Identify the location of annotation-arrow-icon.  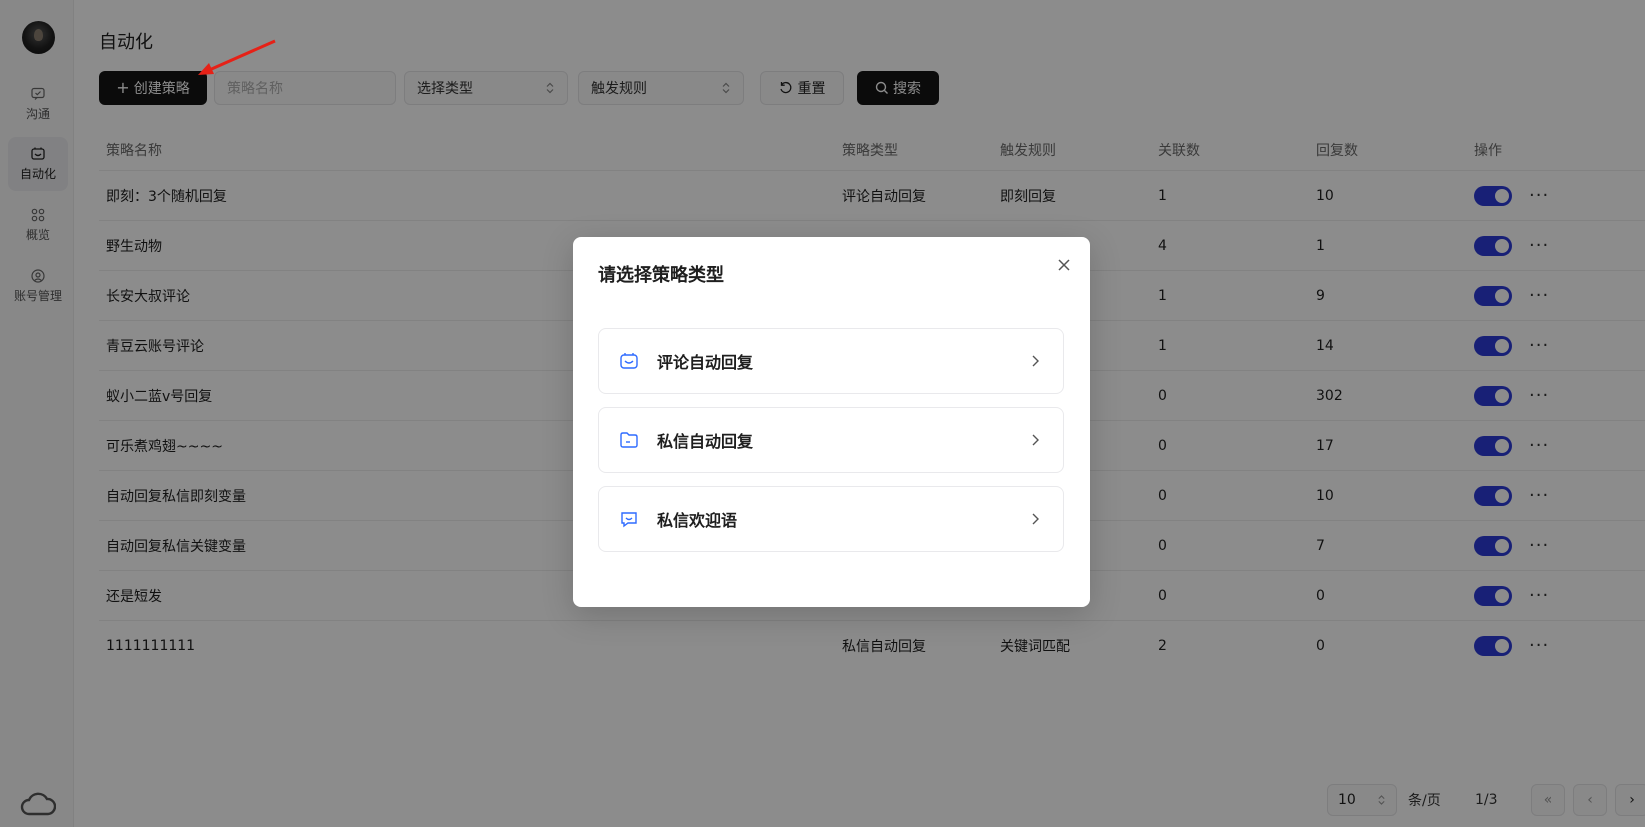
(237, 57).